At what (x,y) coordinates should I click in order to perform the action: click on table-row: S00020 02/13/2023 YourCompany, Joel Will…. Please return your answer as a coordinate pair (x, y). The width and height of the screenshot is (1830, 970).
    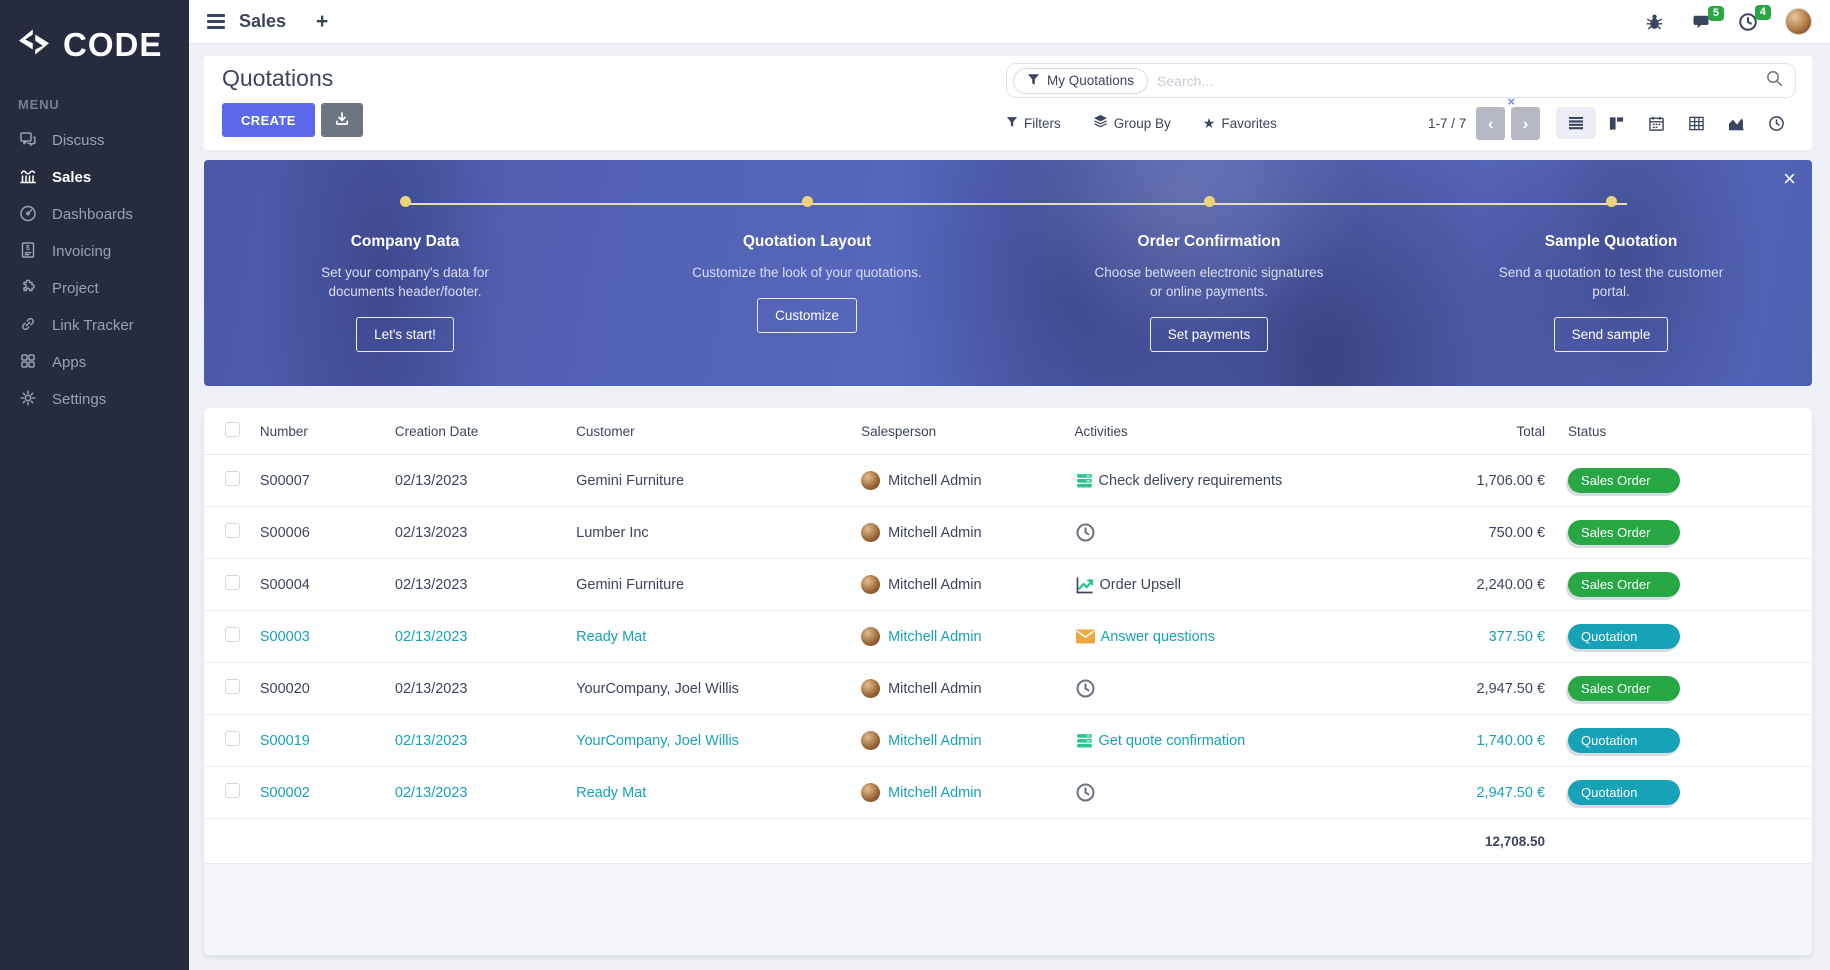
    Looking at the image, I should click on (1008, 689).